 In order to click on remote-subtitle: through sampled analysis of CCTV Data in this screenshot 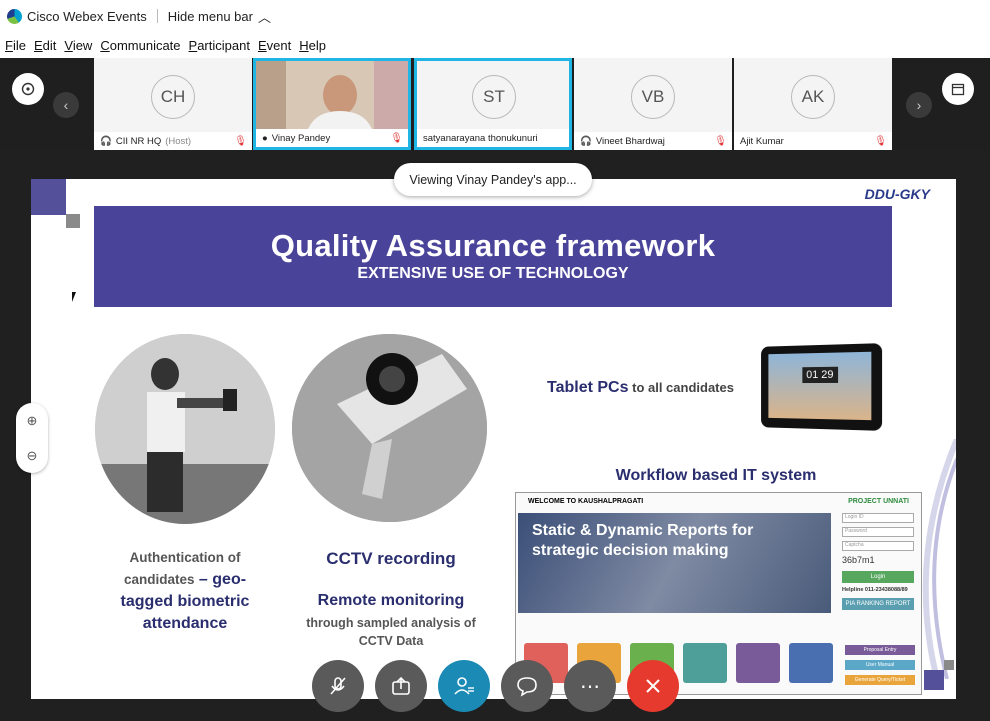, I will do `click(391, 632)`.